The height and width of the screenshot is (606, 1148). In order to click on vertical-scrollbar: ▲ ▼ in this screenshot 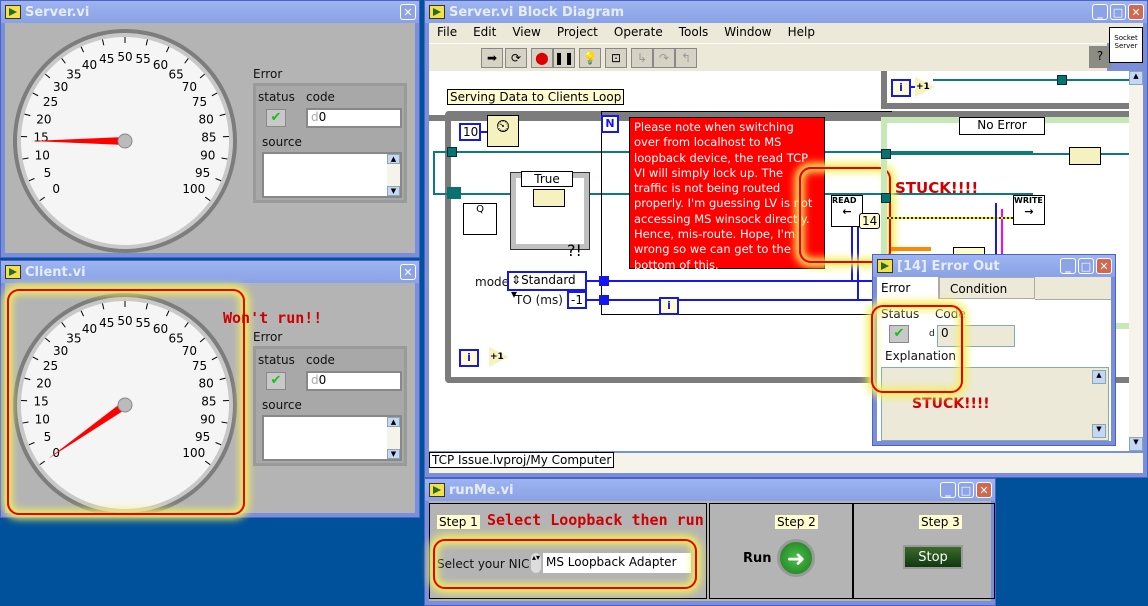, I will do `click(1136, 261)`.